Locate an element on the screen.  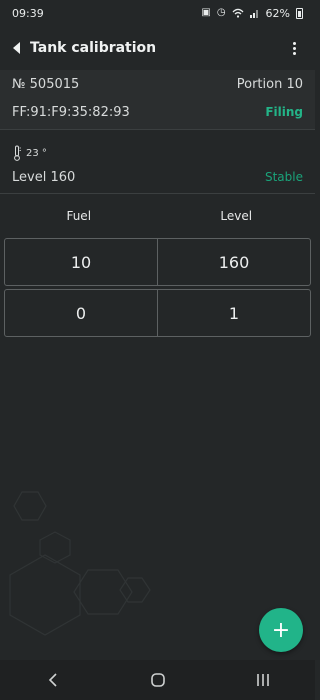
fuel-cell: 0 is located at coordinates (81, 313).